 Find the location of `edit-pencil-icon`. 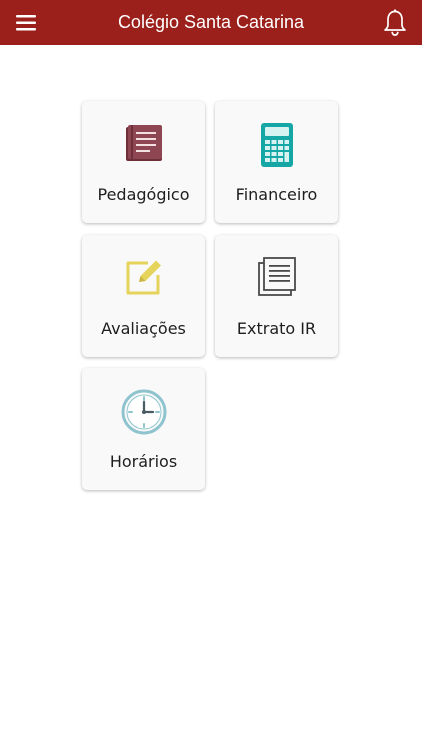

edit-pencil-icon is located at coordinates (143, 277).